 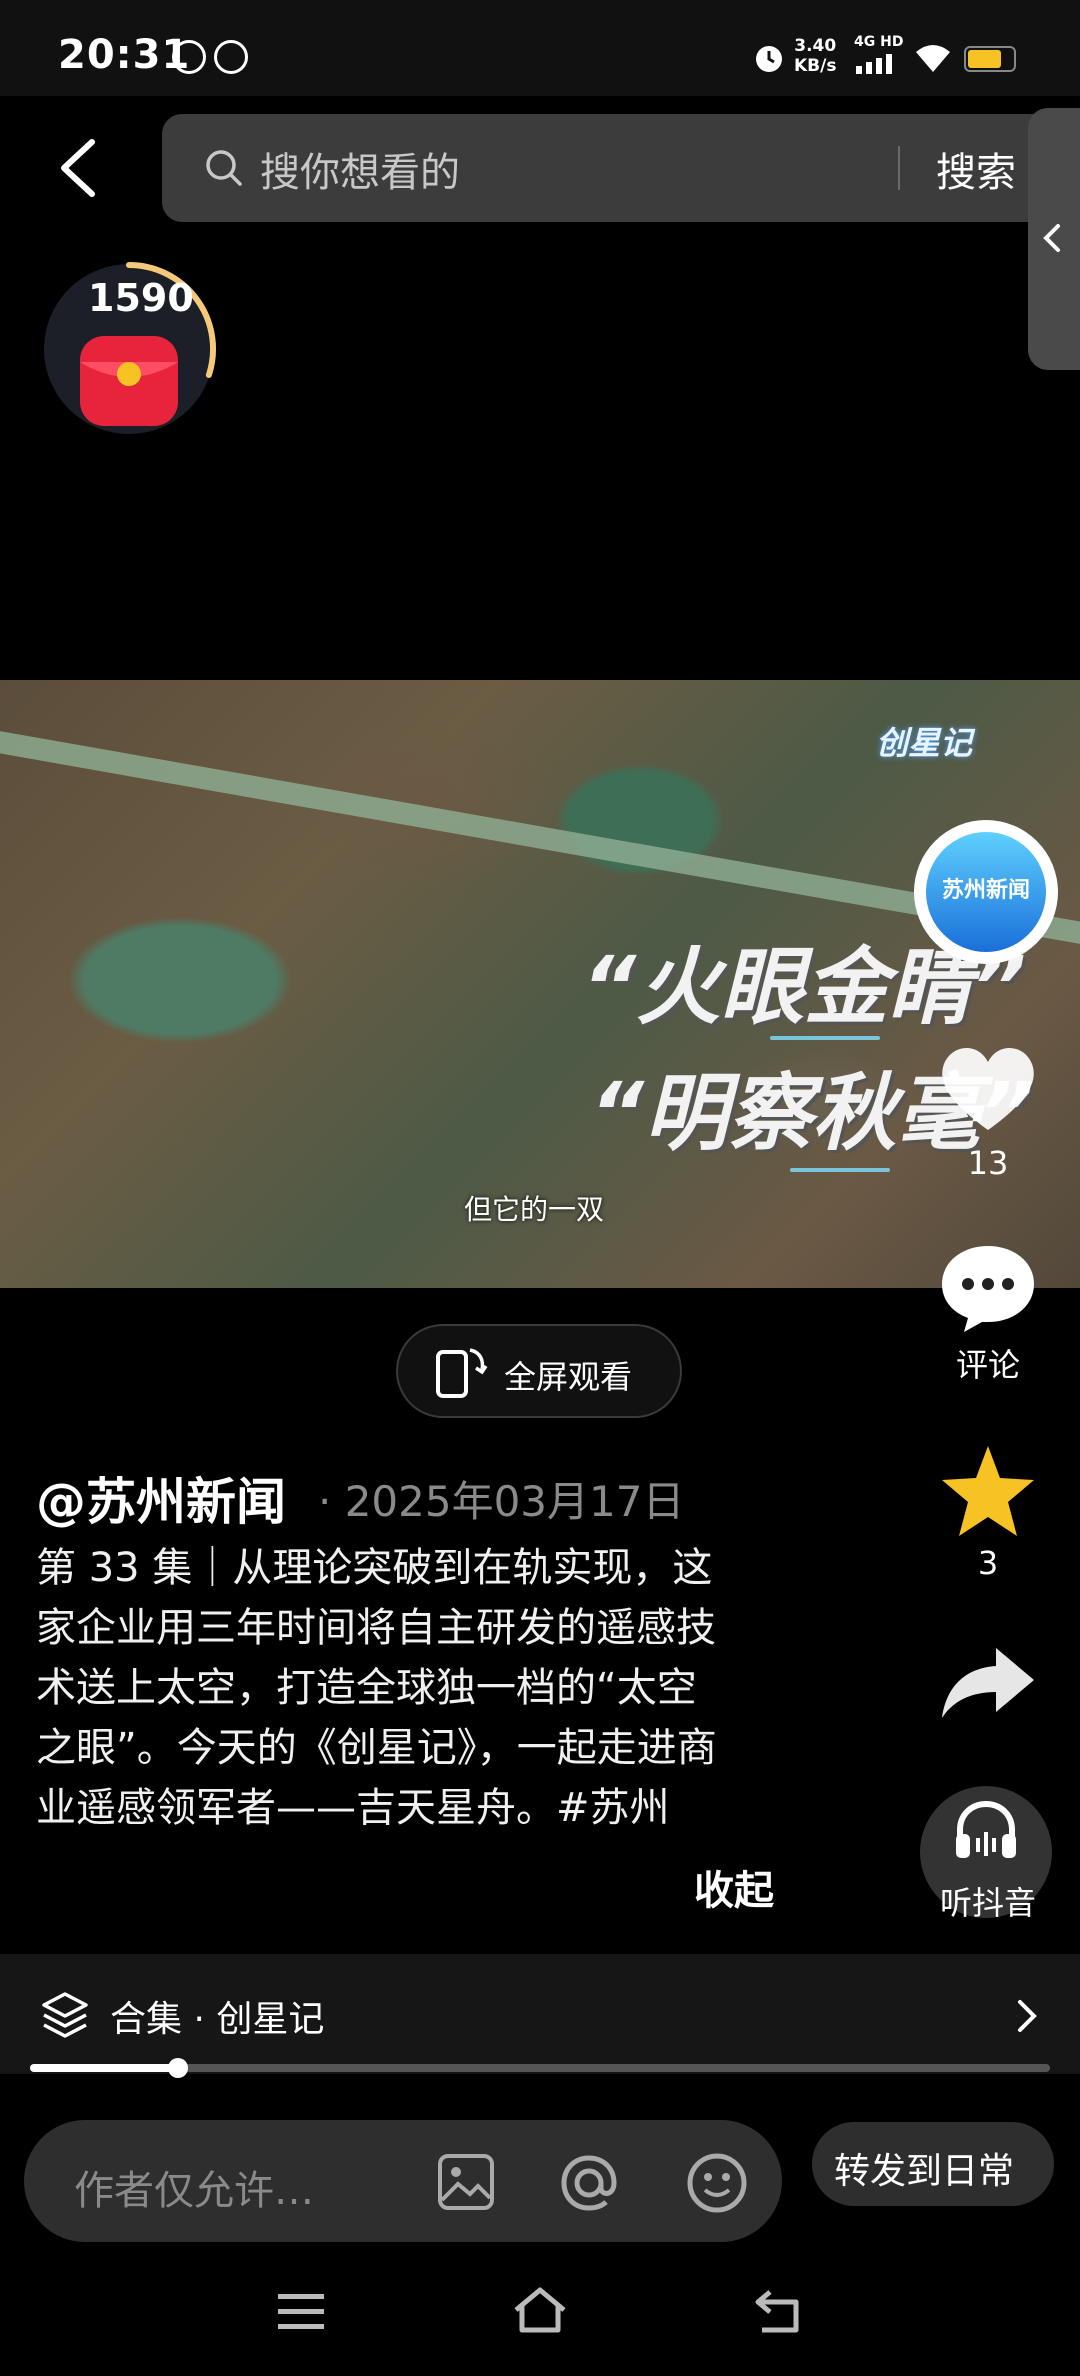 What do you see at coordinates (65, 2015) in the screenshot?
I see `layers-icon` at bounding box center [65, 2015].